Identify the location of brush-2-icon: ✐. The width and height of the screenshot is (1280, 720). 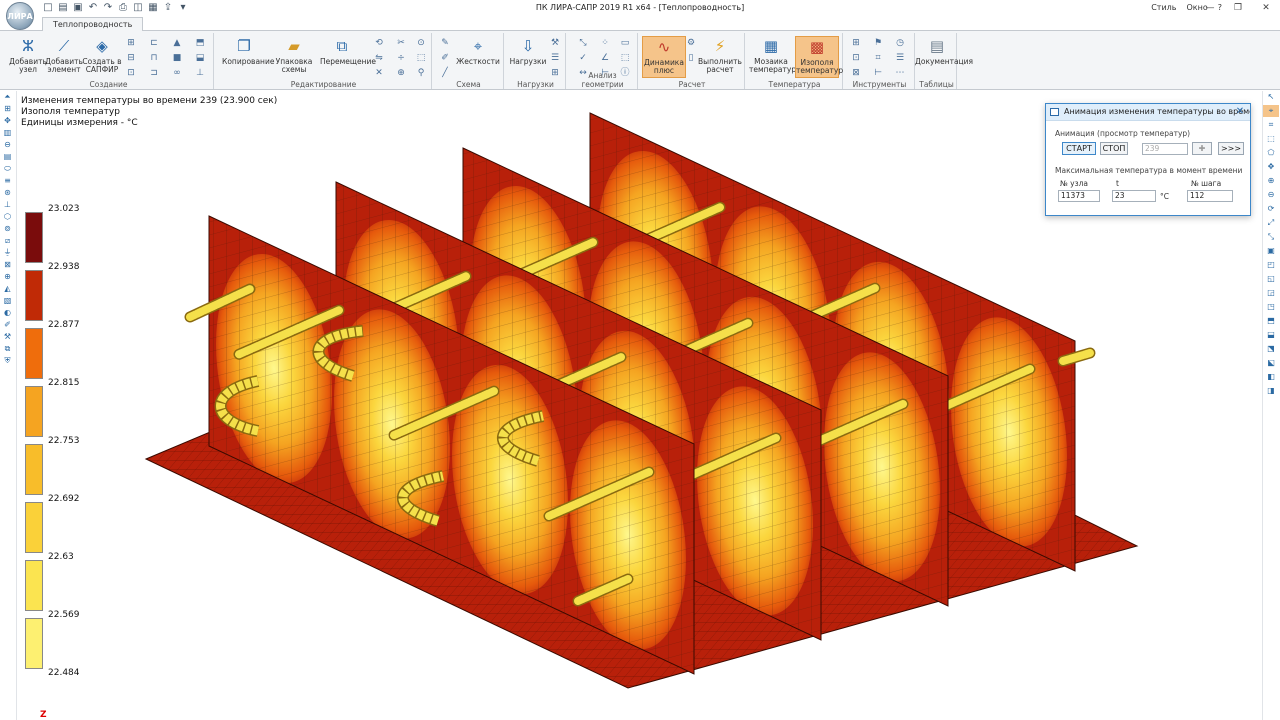
(7, 325).